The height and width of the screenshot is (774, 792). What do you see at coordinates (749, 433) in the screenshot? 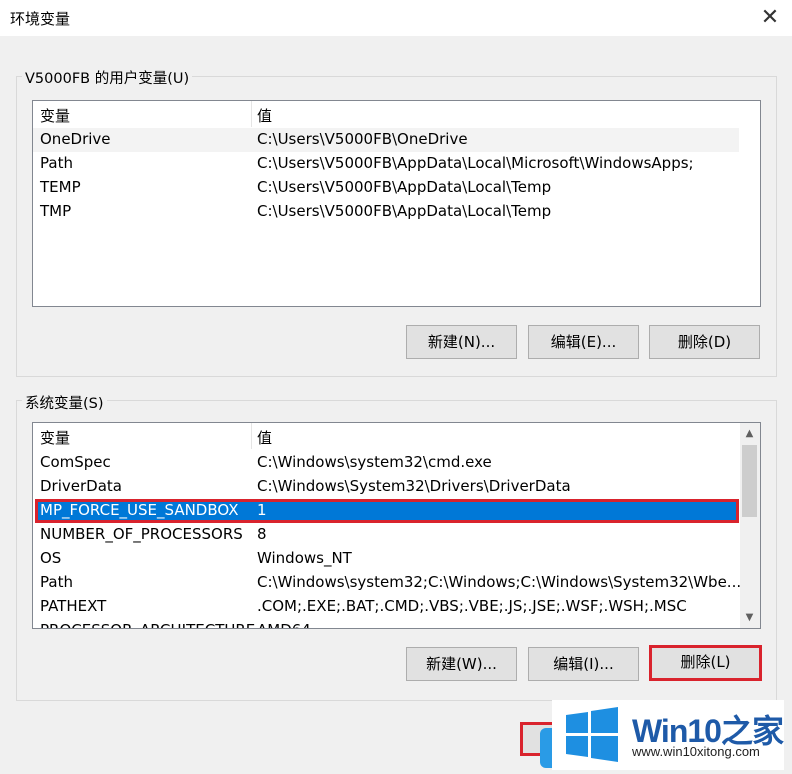
I see `scroll-up-icon: ▲` at bounding box center [749, 433].